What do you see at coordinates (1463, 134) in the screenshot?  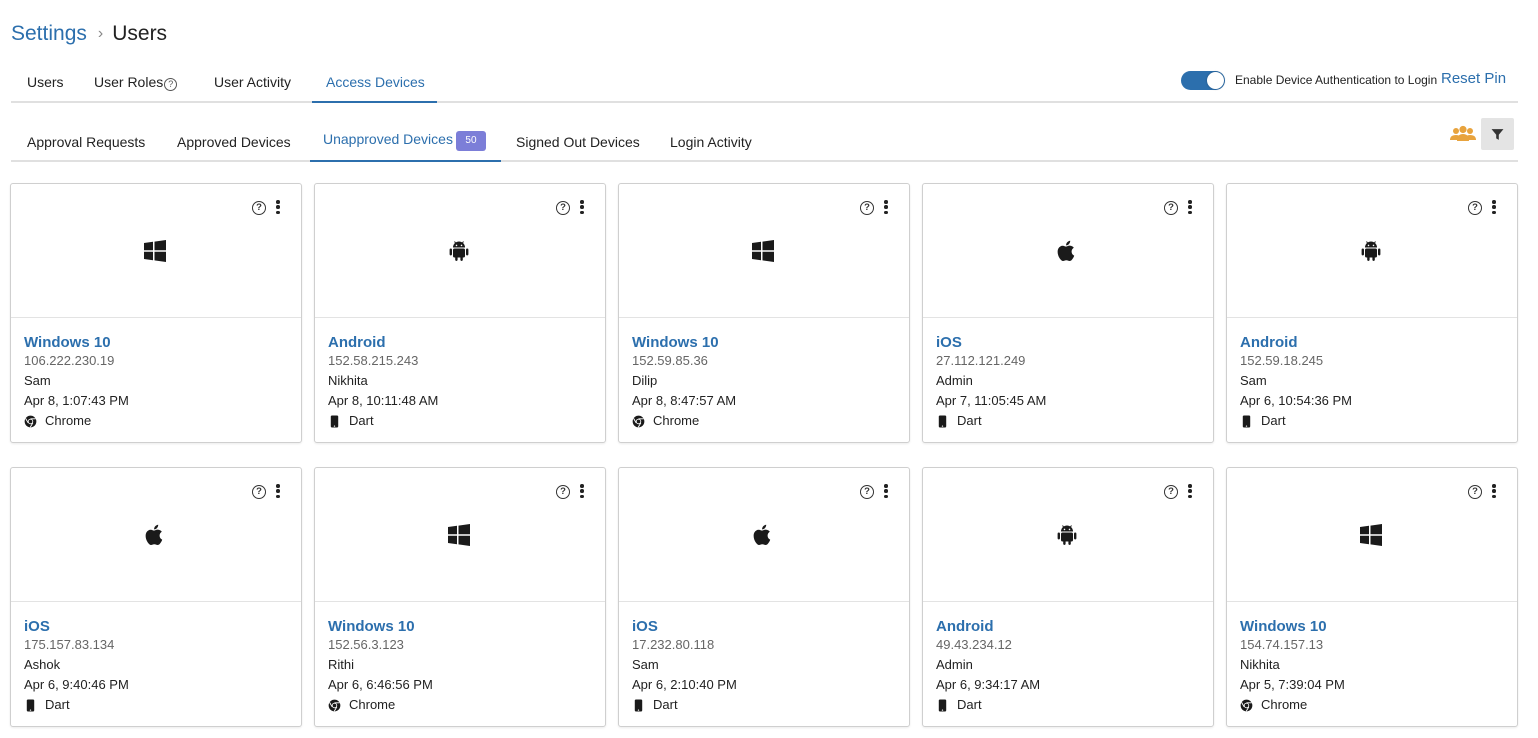 I see `users-group-icon` at bounding box center [1463, 134].